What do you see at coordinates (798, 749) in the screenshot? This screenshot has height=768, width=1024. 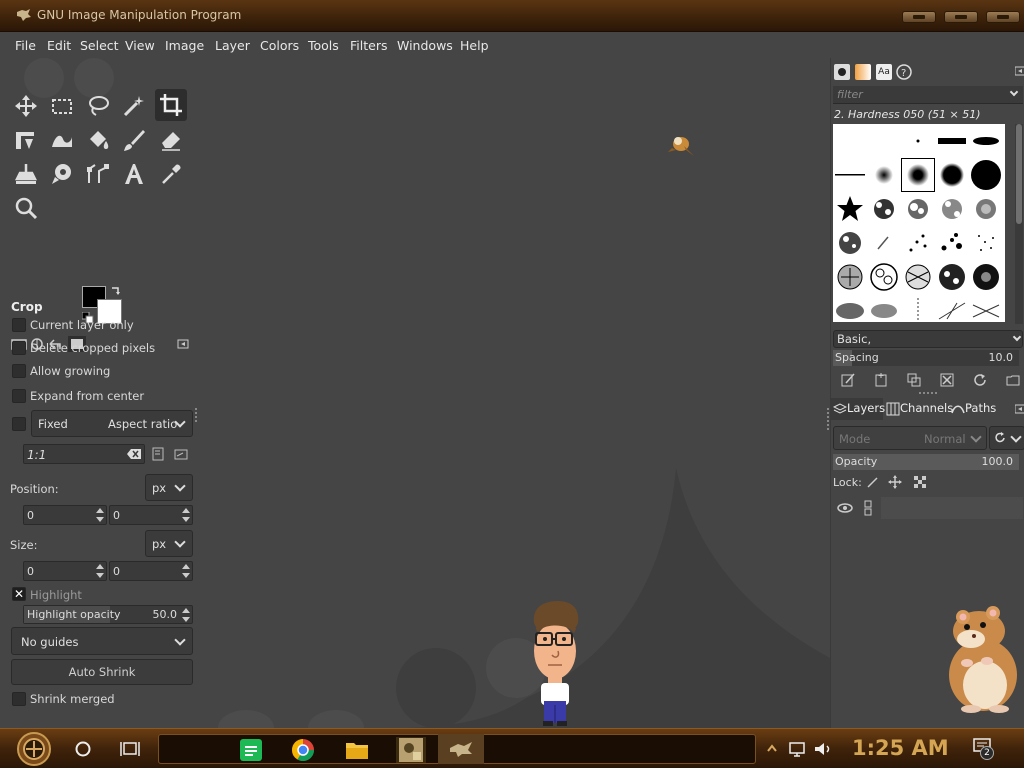 I see `network-icon` at bounding box center [798, 749].